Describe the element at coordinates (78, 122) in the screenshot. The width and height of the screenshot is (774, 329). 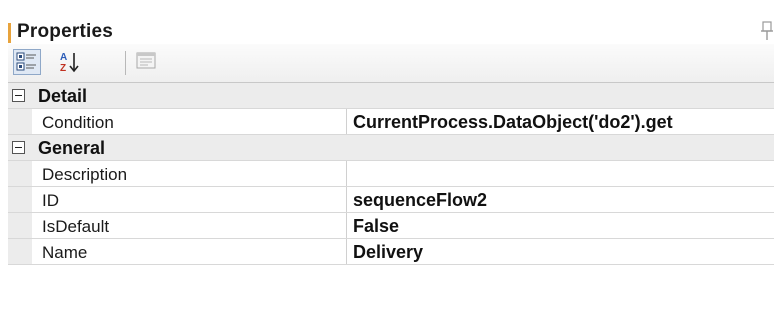
I see `property-name: Condition` at that location.